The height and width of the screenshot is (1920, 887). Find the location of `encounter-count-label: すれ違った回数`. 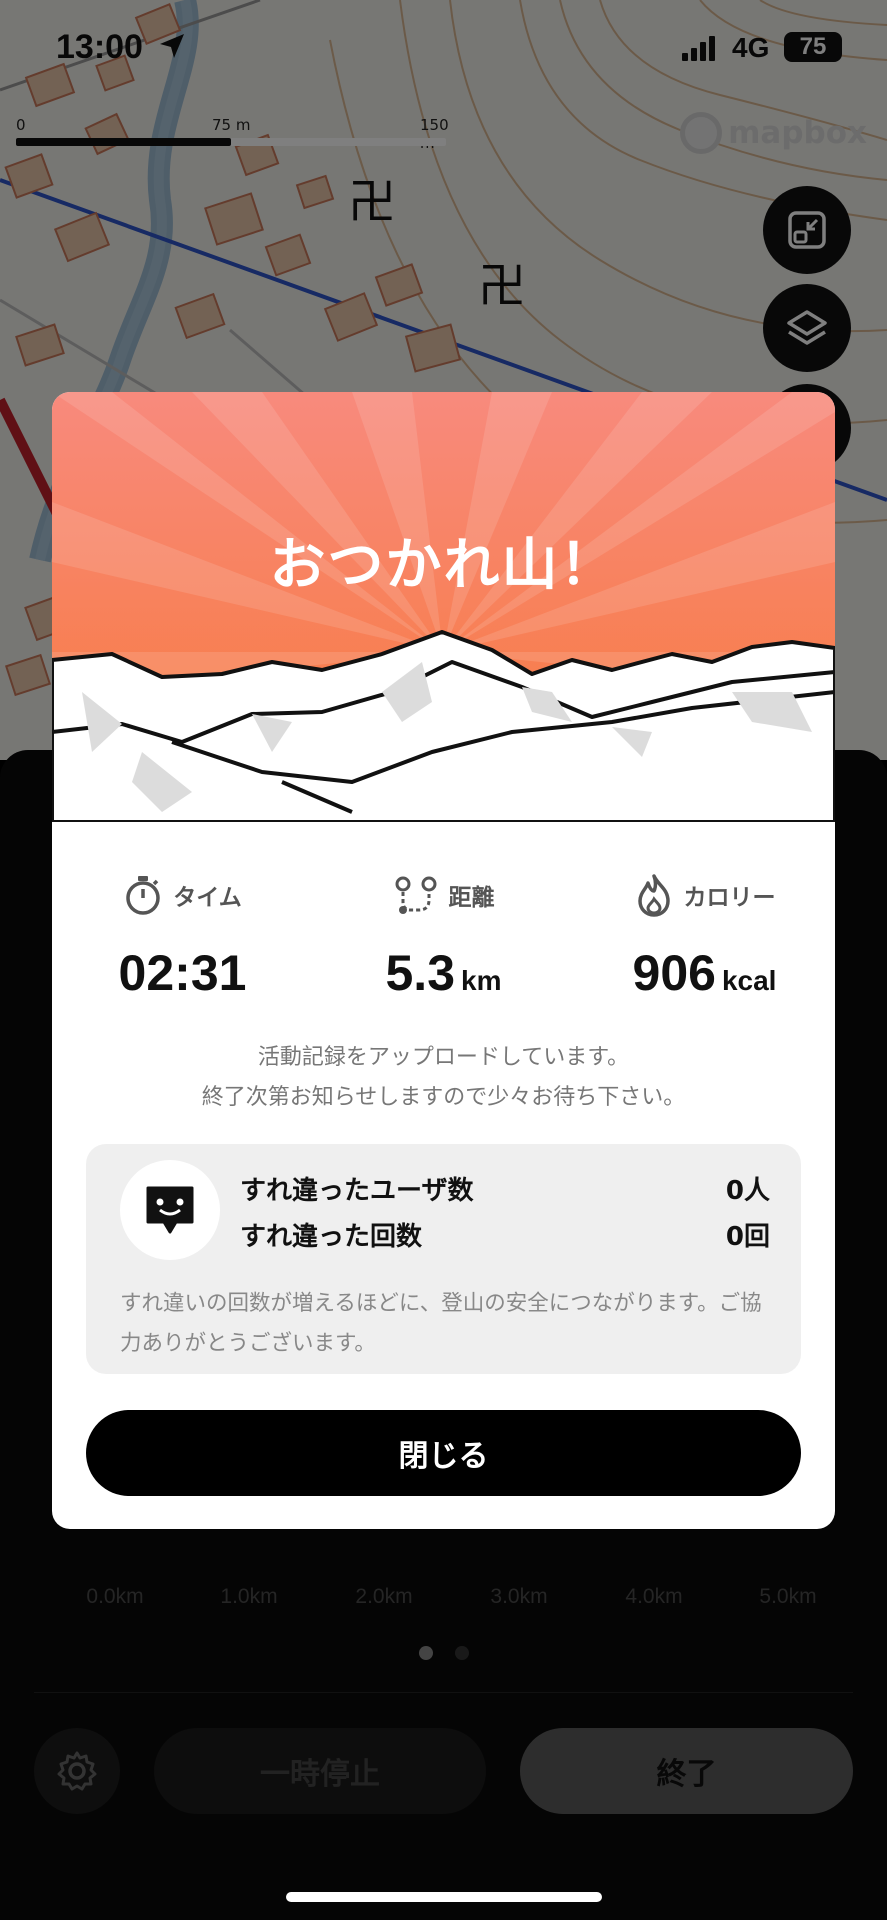

encounter-count-label: すれ違った回数 is located at coordinates (331, 1237).